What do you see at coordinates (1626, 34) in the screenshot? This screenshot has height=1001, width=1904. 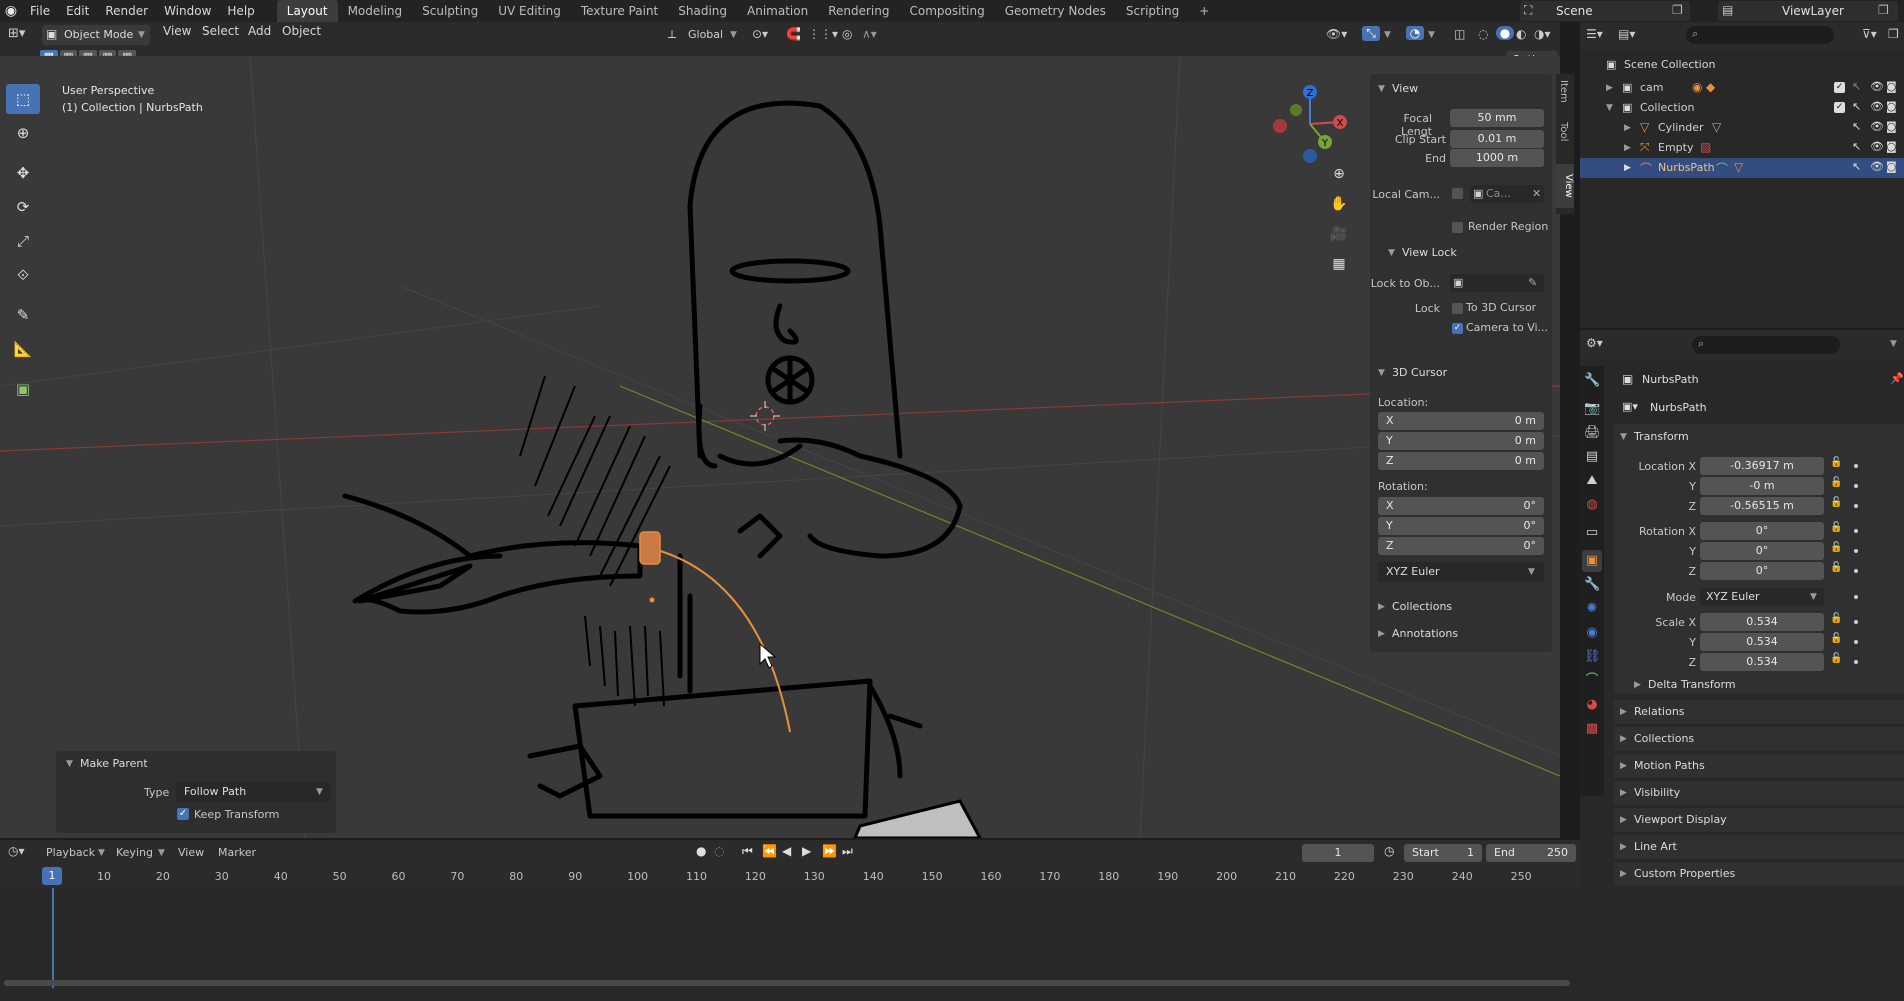 I see `display-mode-icon: ▤▾` at bounding box center [1626, 34].